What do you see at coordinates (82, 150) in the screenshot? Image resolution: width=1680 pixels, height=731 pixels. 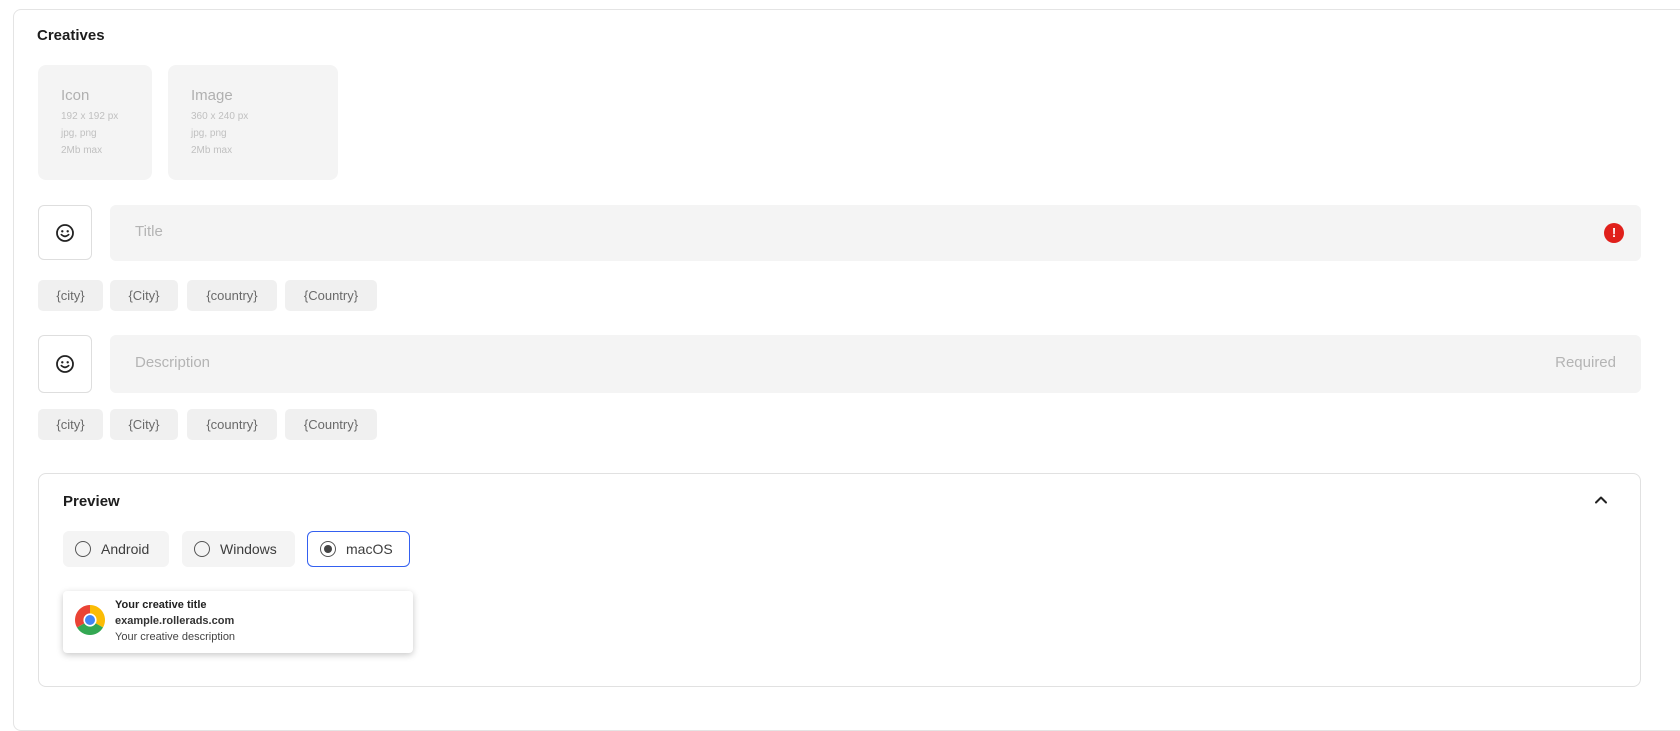 I see `icon-upload-max: 2Mb max` at bounding box center [82, 150].